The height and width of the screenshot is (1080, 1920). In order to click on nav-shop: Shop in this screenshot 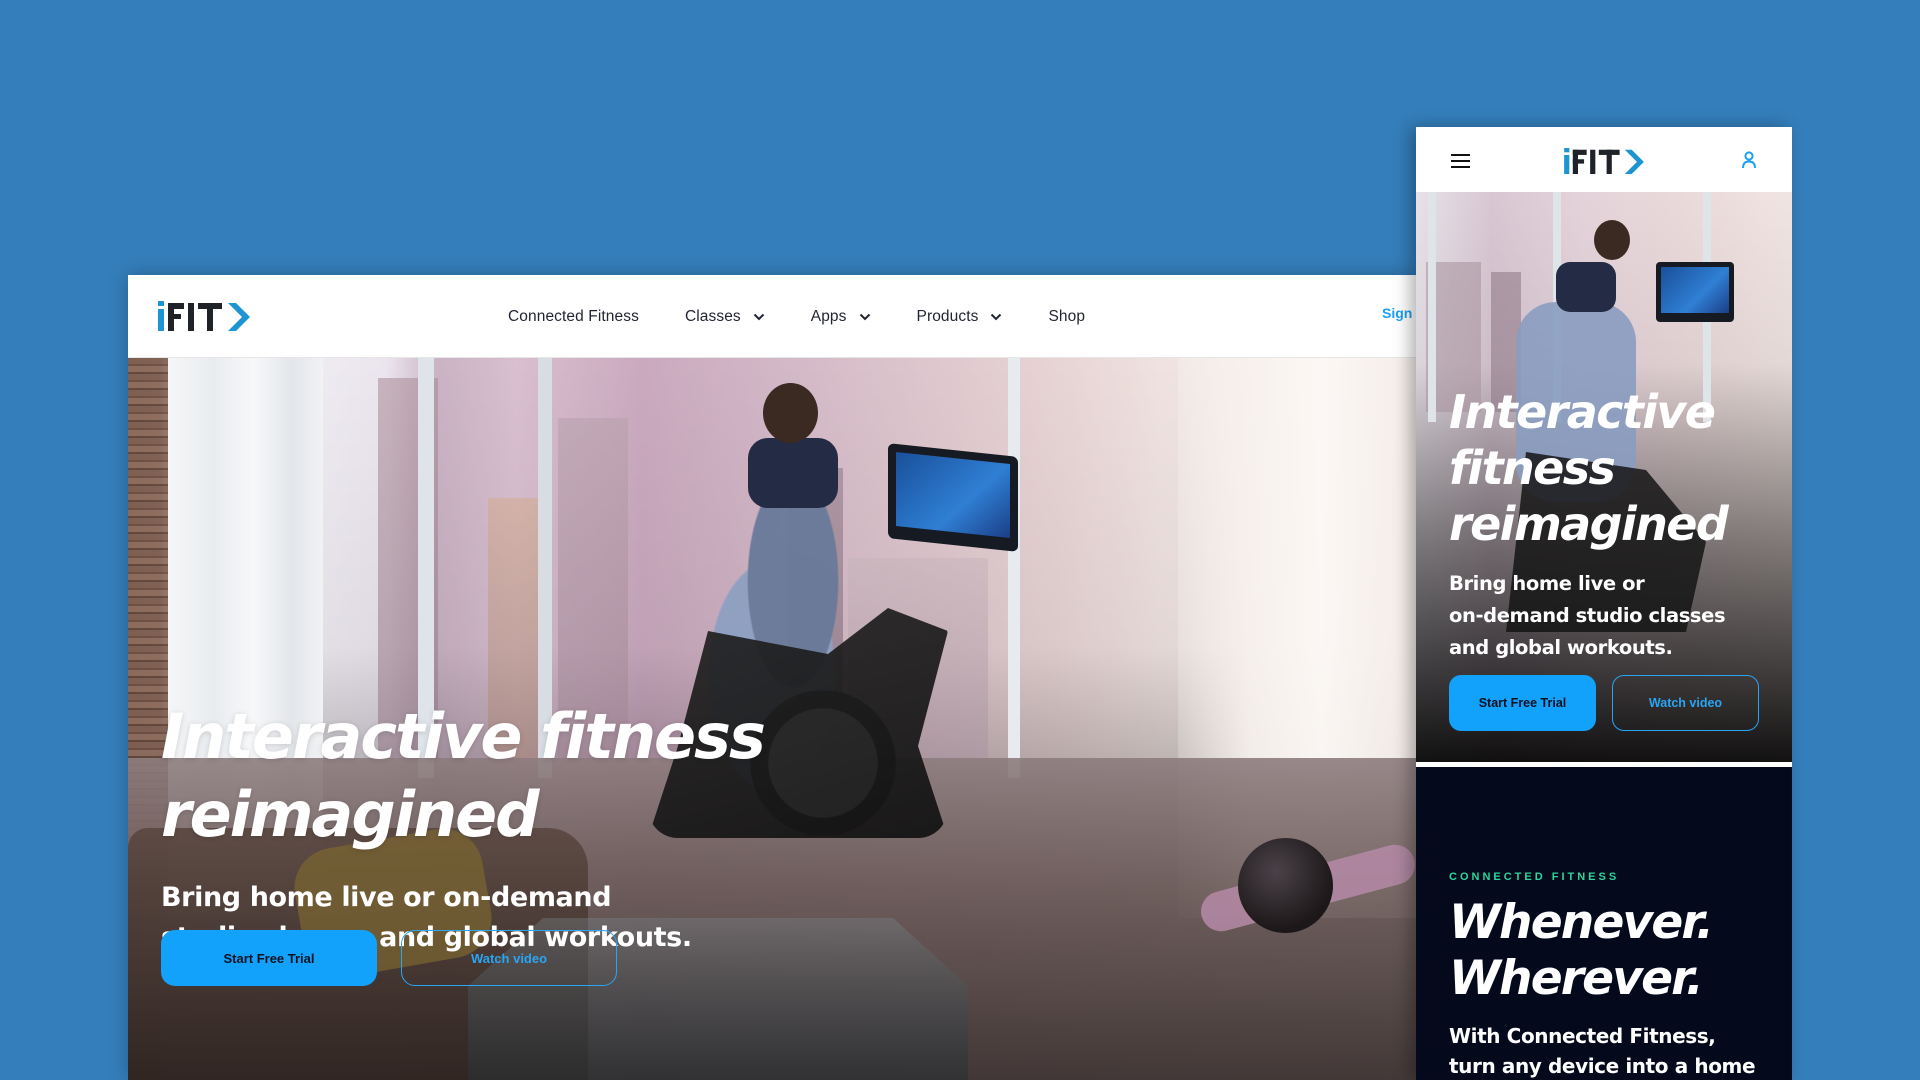, I will do `click(1066, 317)`.